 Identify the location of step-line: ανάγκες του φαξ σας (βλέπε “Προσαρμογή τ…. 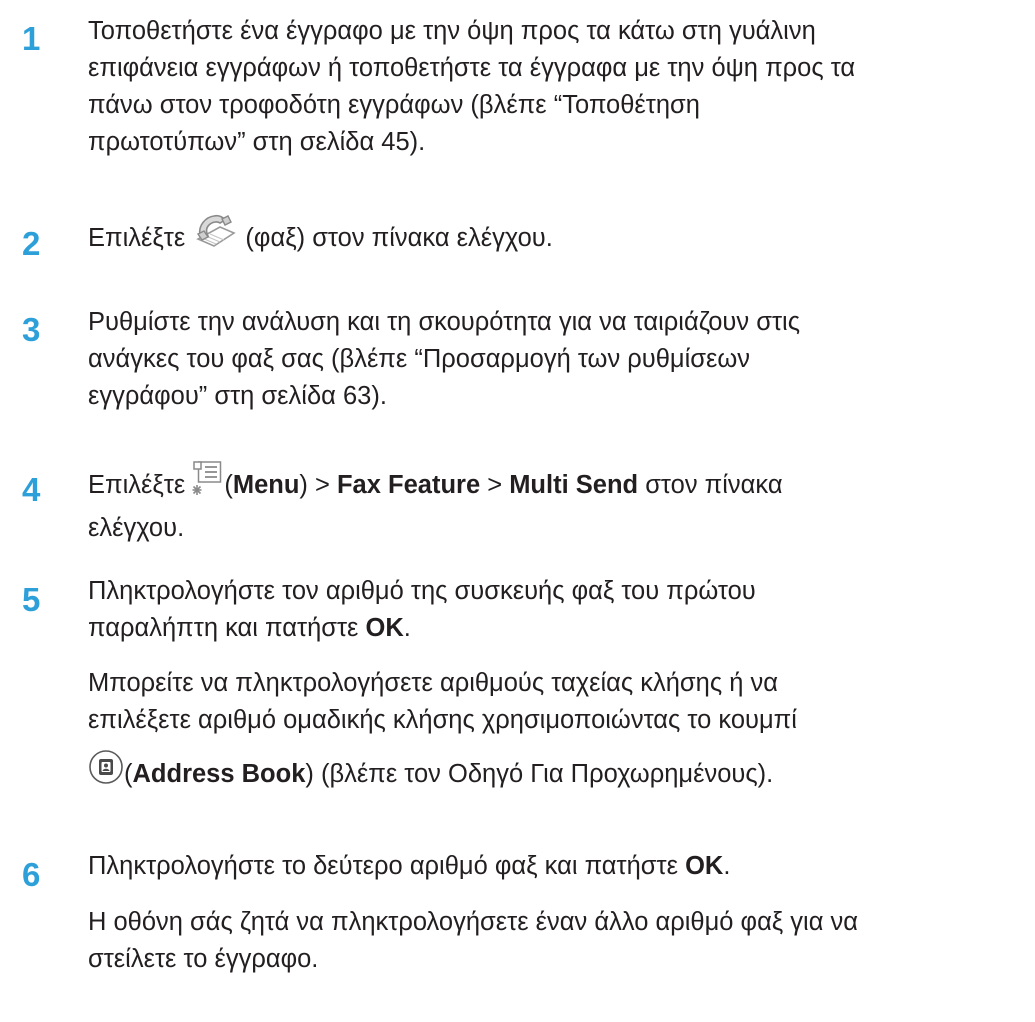
(419, 359).